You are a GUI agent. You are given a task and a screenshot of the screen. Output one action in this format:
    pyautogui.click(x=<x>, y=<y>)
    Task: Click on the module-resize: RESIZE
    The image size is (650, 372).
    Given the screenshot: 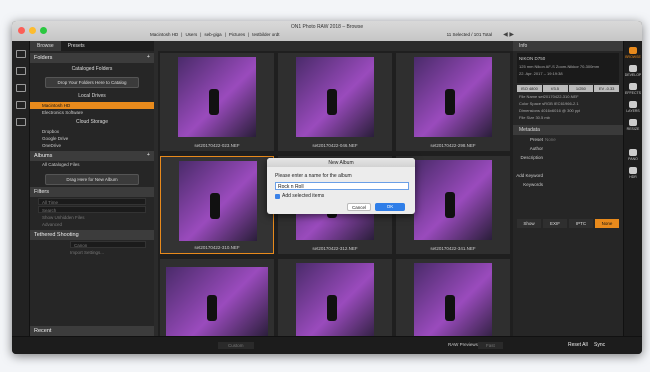 What is the action you would take?
    pyautogui.click(x=633, y=125)
    